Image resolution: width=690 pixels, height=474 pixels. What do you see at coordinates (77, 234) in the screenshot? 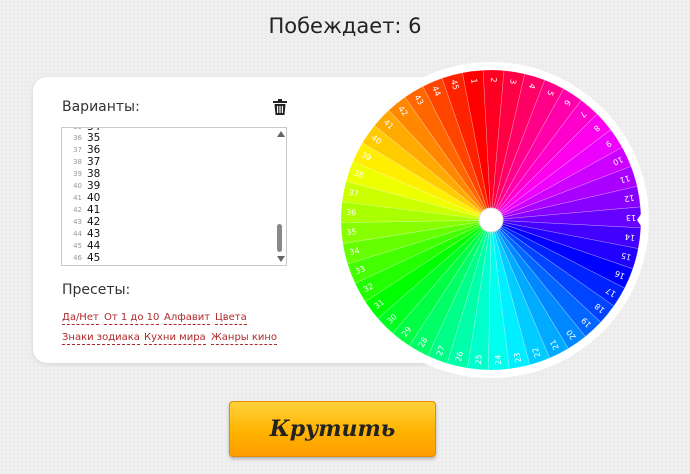
I see `line-number: 44` at bounding box center [77, 234].